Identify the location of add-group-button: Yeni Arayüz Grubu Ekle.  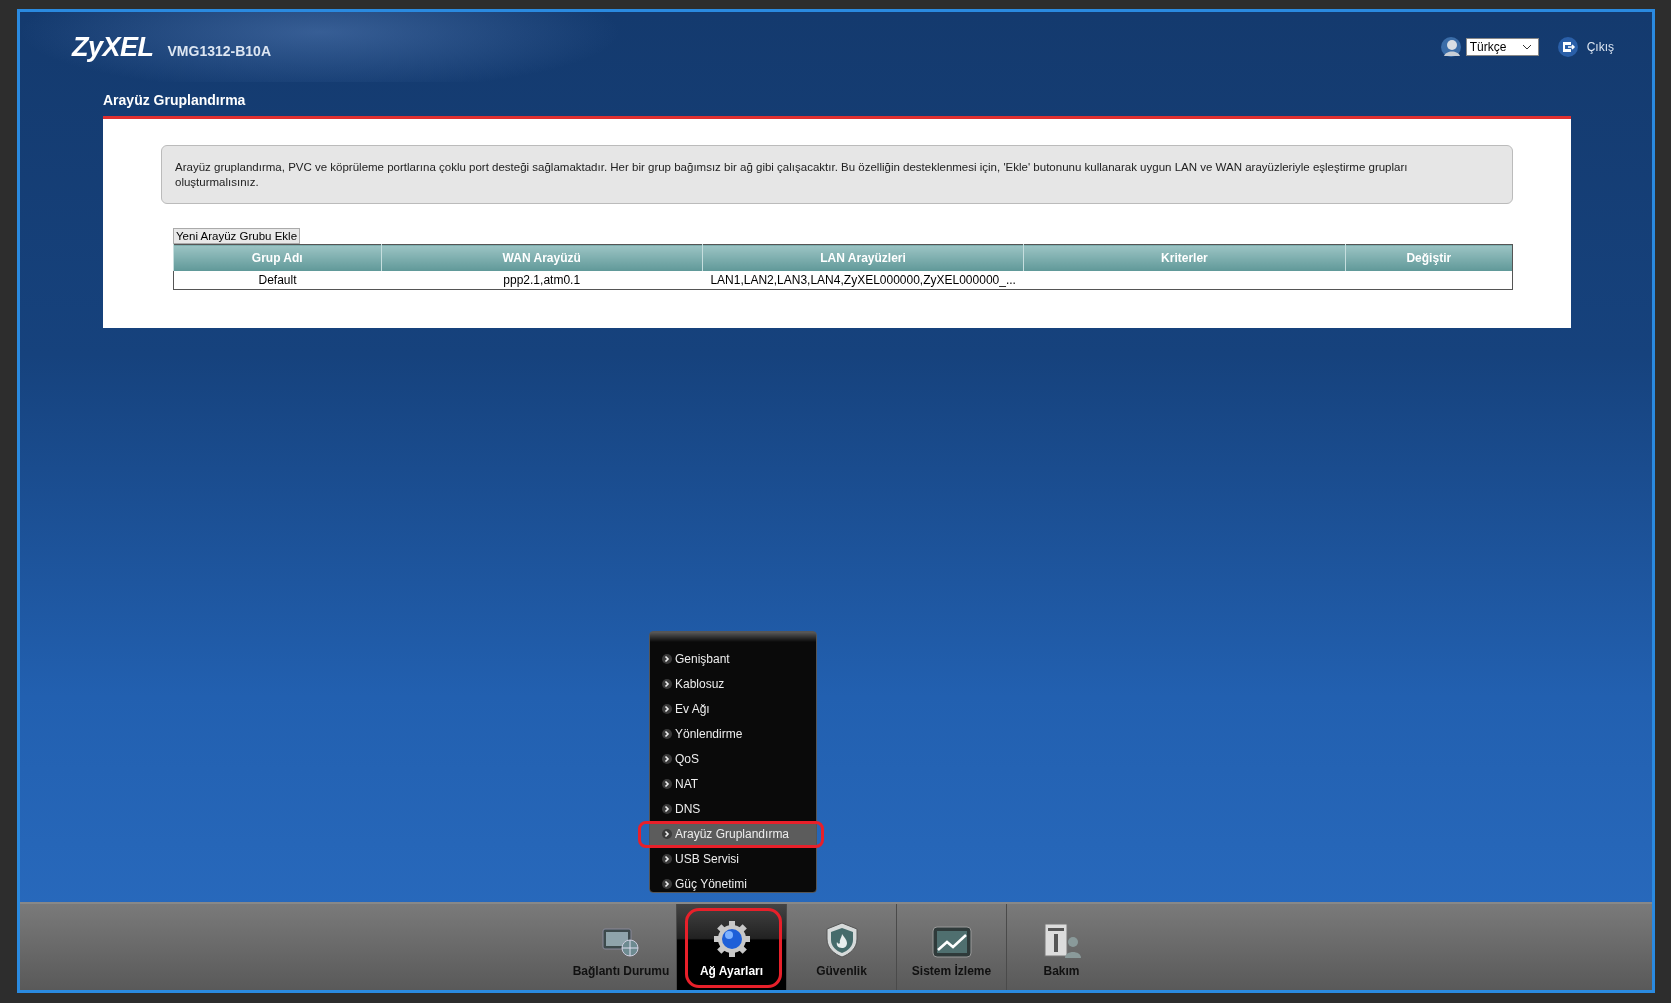
(237, 236).